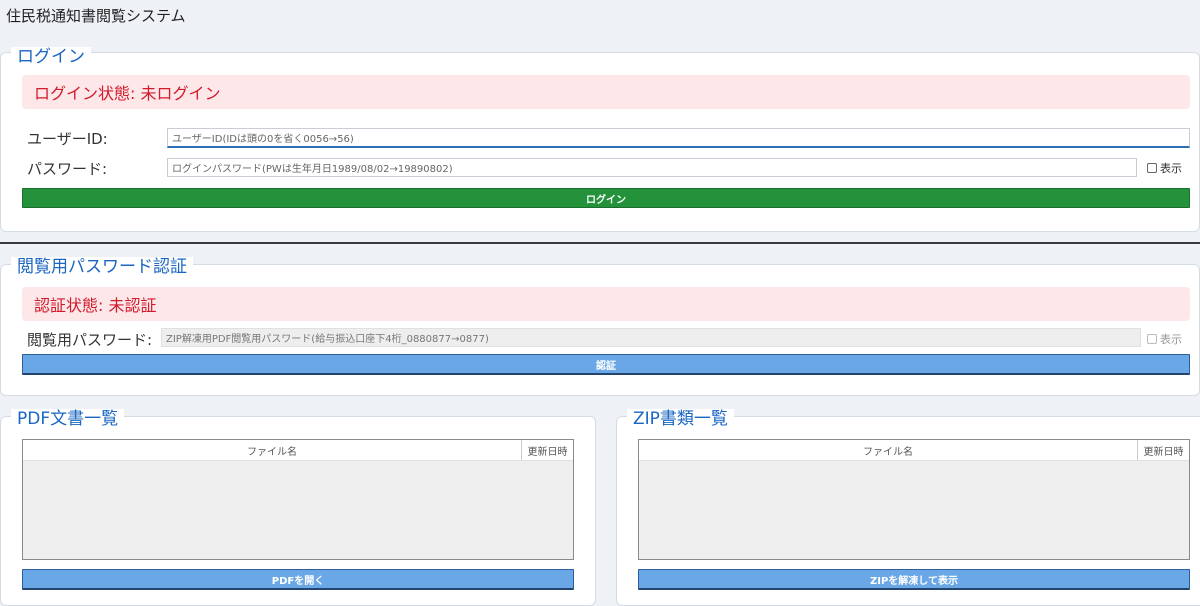 This screenshot has height=606, width=1200. What do you see at coordinates (1171, 339) in the screenshot?
I see `show-view-password-label: 表示` at bounding box center [1171, 339].